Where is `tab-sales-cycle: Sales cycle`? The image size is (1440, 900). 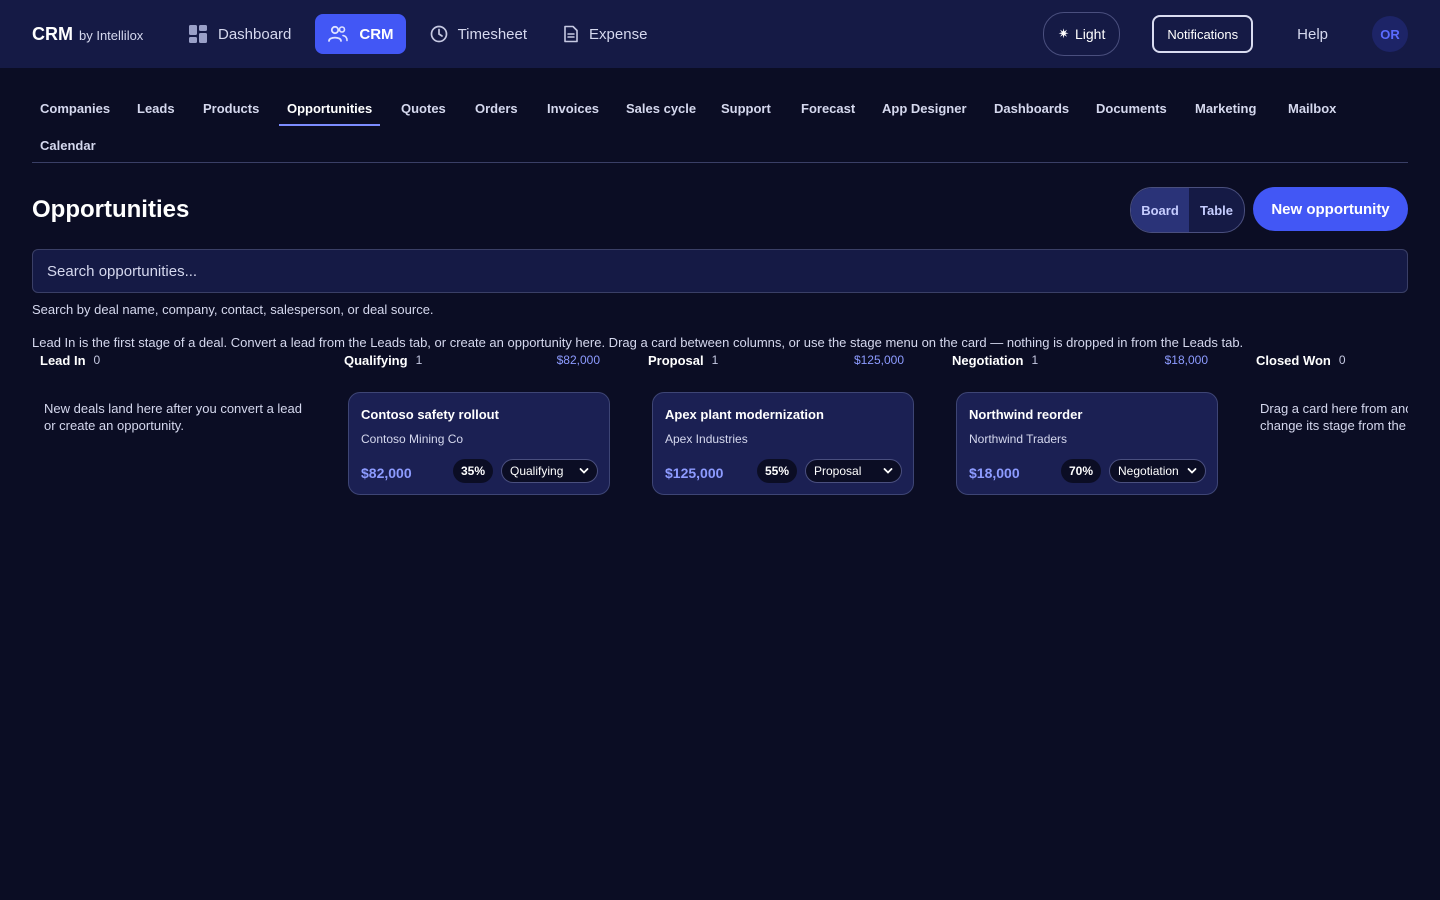
tab-sales-cycle: Sales cycle is located at coordinates (661, 109).